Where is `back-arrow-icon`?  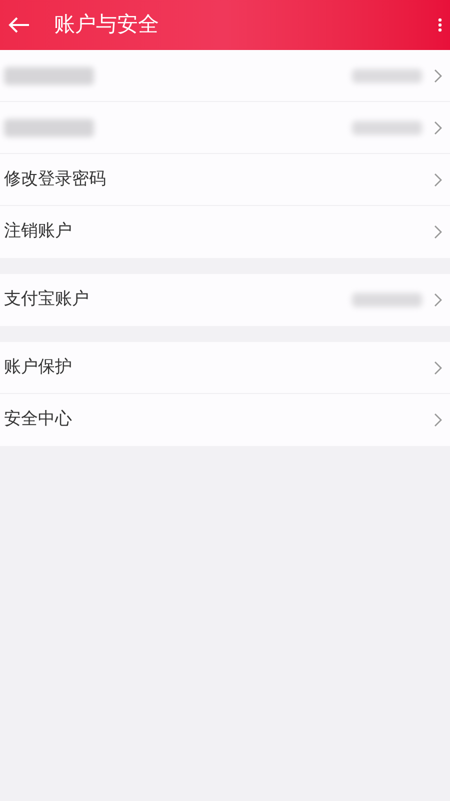
back-arrow-icon is located at coordinates (19, 25).